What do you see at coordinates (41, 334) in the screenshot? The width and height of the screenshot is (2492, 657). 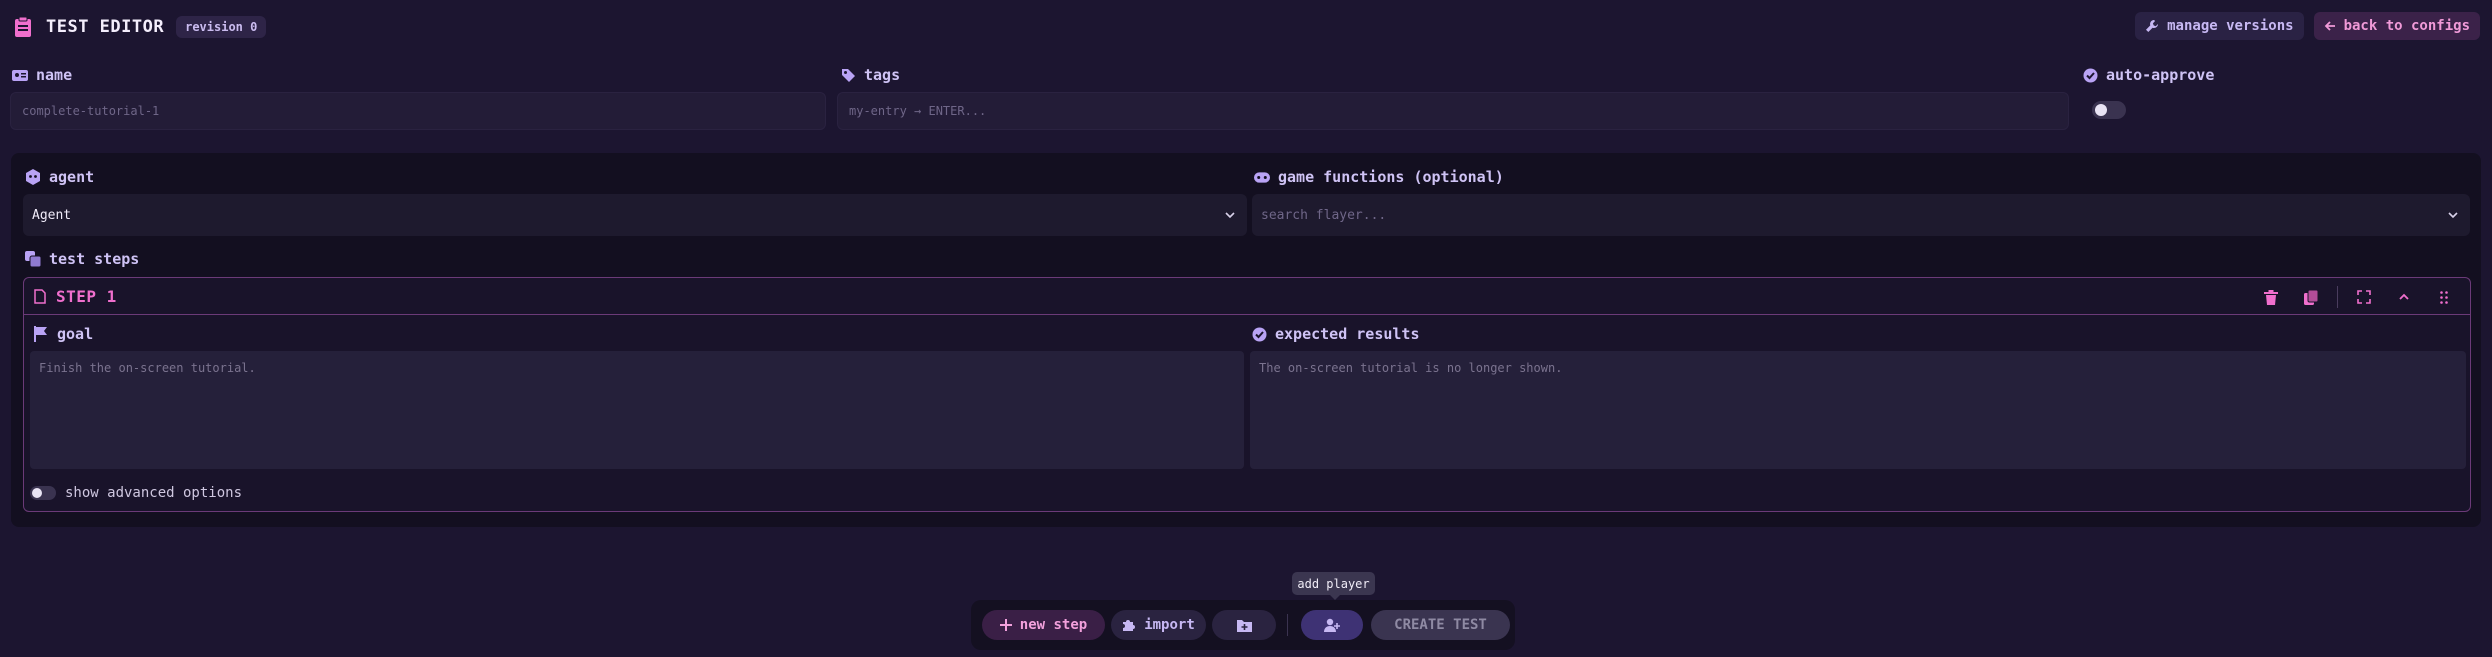 I see `flag-icon` at bounding box center [41, 334].